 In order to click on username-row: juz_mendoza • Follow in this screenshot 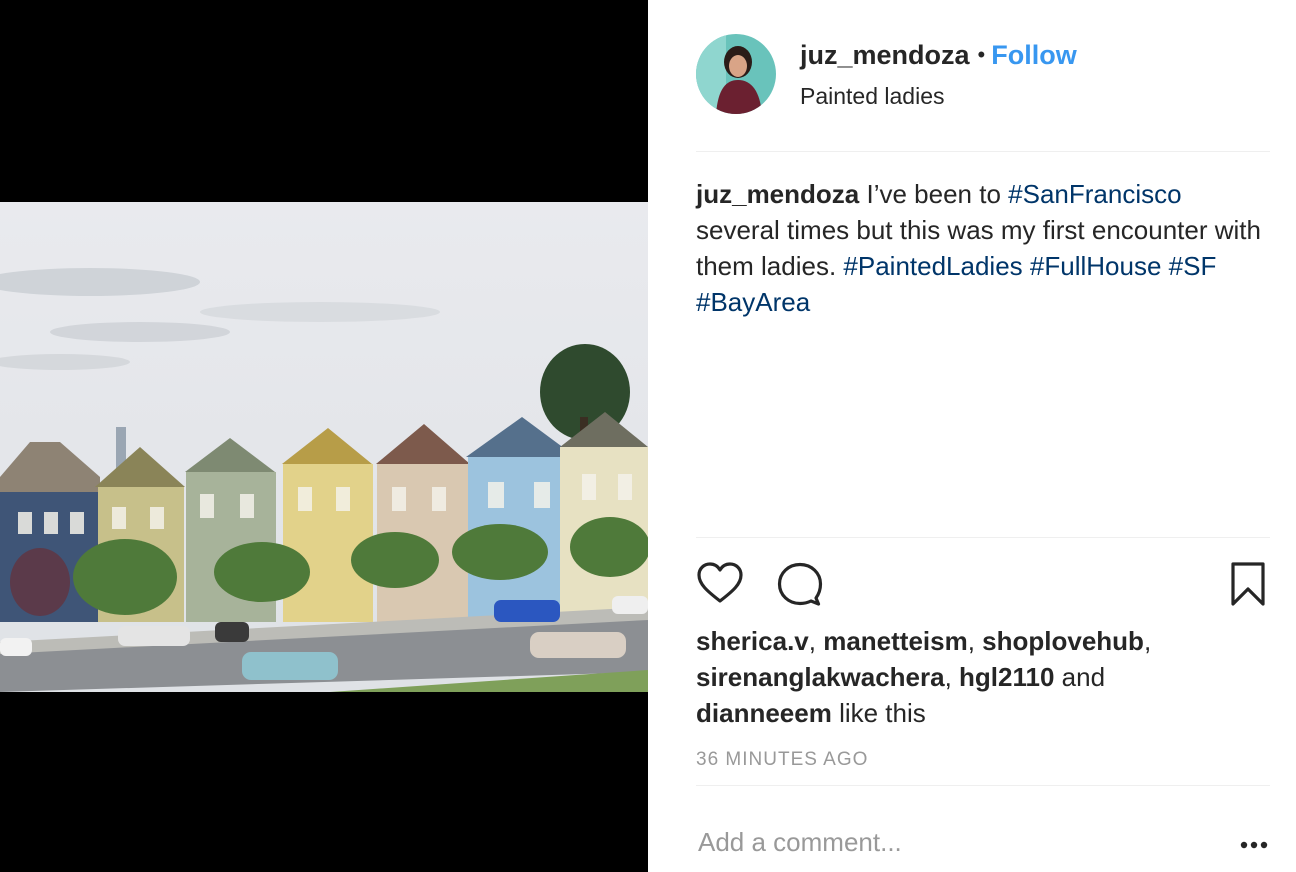, I will do `click(938, 55)`.